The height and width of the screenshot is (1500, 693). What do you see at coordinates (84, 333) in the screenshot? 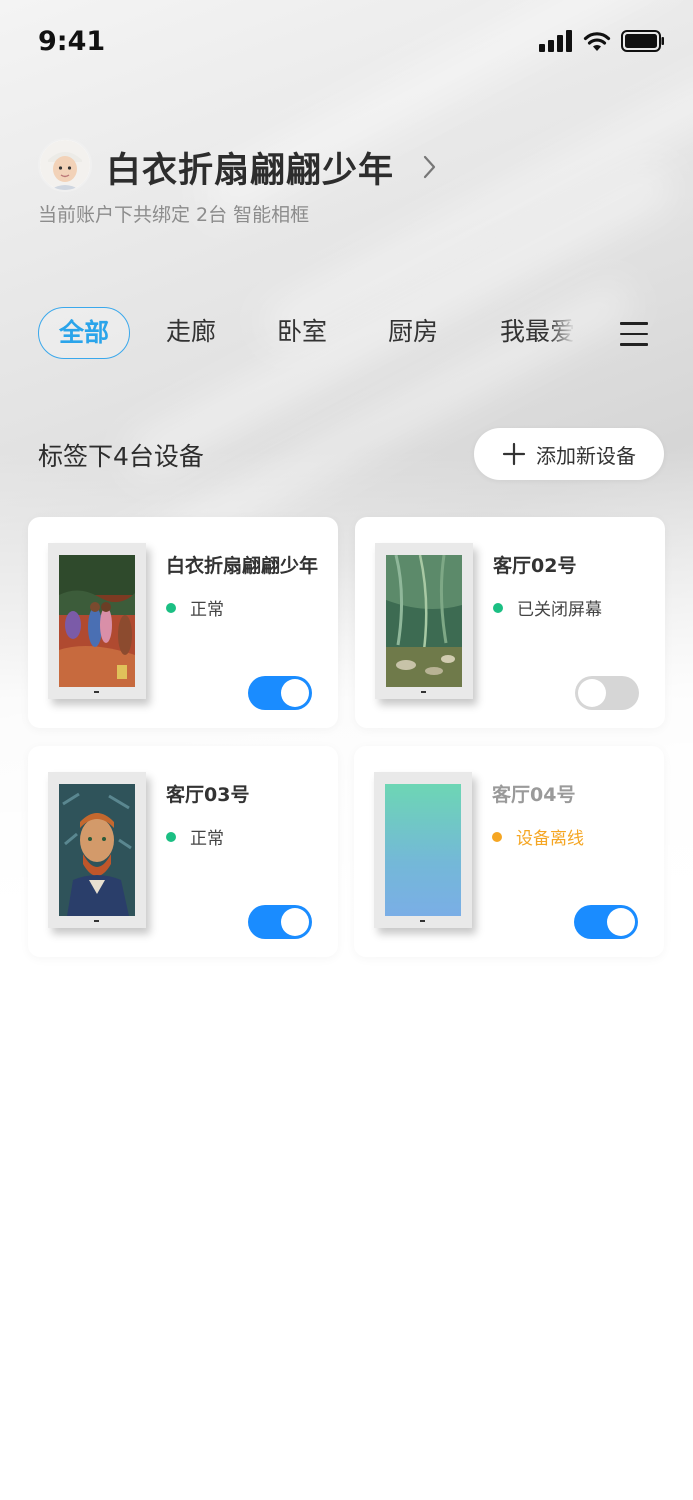
I see `tab-all: 全部` at bounding box center [84, 333].